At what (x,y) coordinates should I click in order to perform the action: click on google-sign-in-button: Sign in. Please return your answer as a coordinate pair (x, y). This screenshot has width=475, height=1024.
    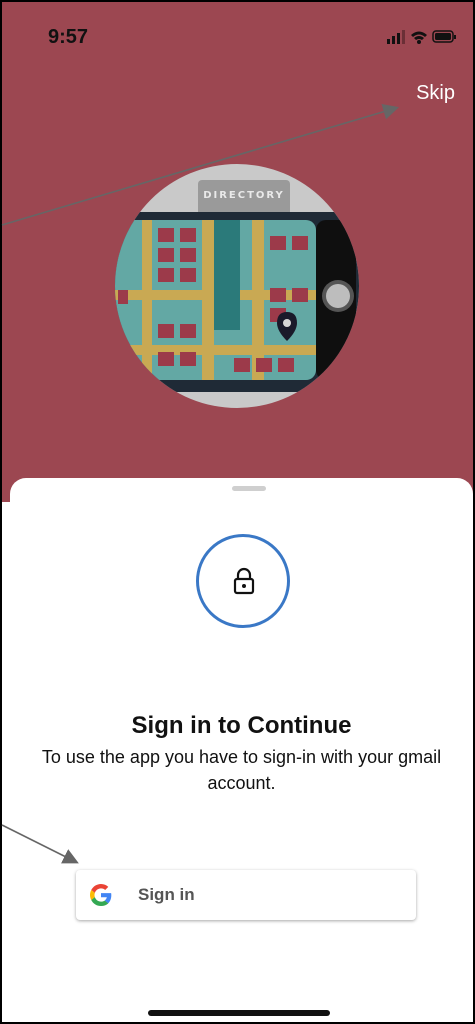
    Looking at the image, I should click on (246, 895).